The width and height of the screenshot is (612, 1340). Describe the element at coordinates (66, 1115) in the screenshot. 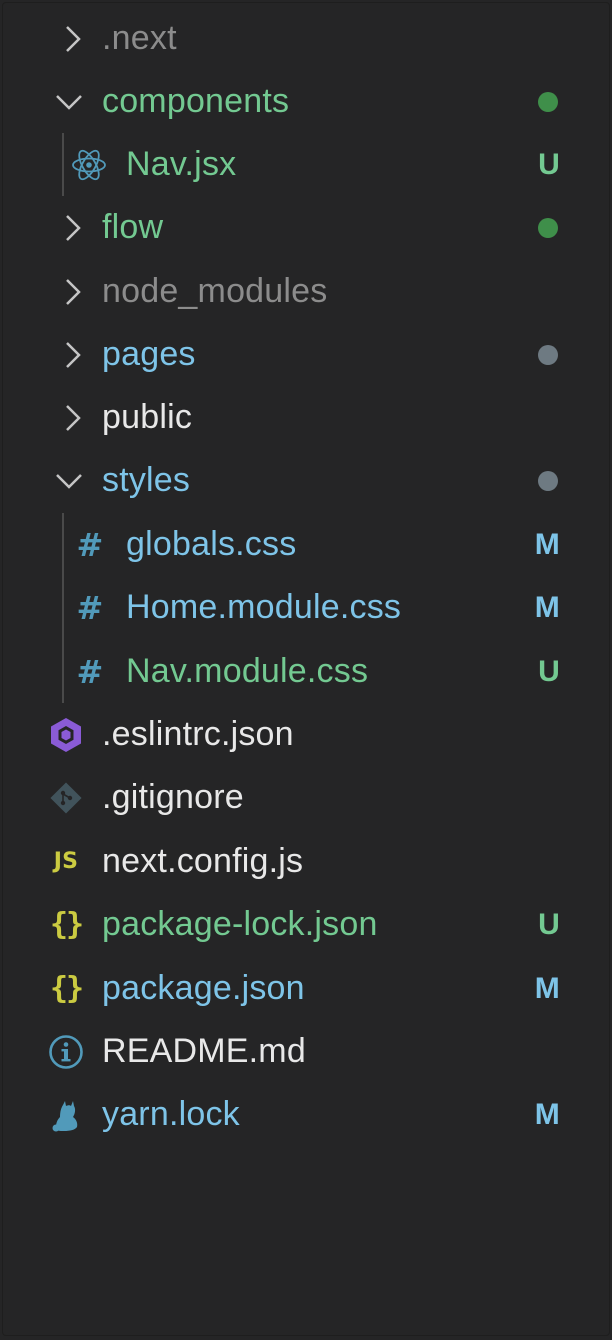

I see `yarn-icon` at that location.